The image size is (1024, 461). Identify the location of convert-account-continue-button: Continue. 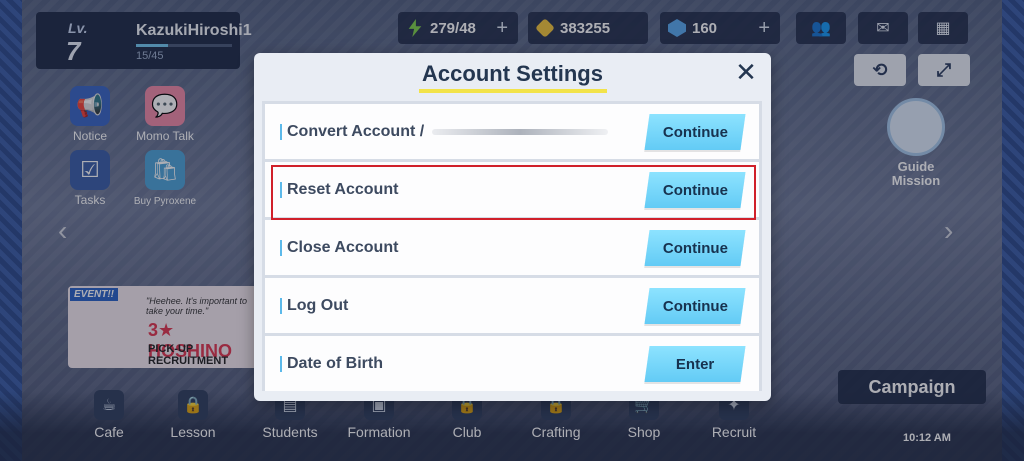
(695, 132).